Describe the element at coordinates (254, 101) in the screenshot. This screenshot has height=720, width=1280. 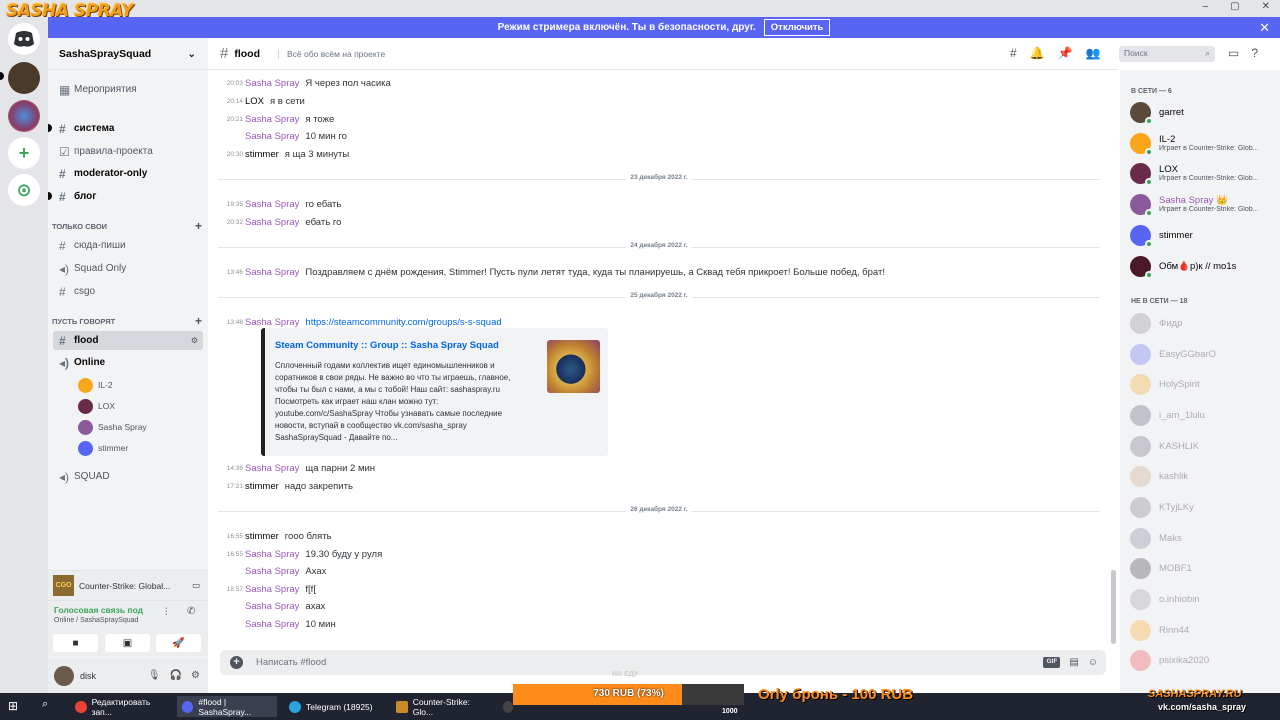
I see `author: LOX` at that location.